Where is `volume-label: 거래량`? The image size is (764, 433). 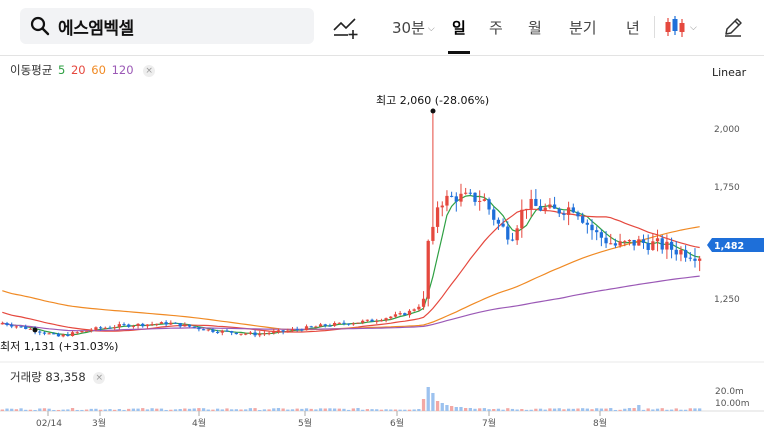
volume-label: 거래량 is located at coordinates (26, 377).